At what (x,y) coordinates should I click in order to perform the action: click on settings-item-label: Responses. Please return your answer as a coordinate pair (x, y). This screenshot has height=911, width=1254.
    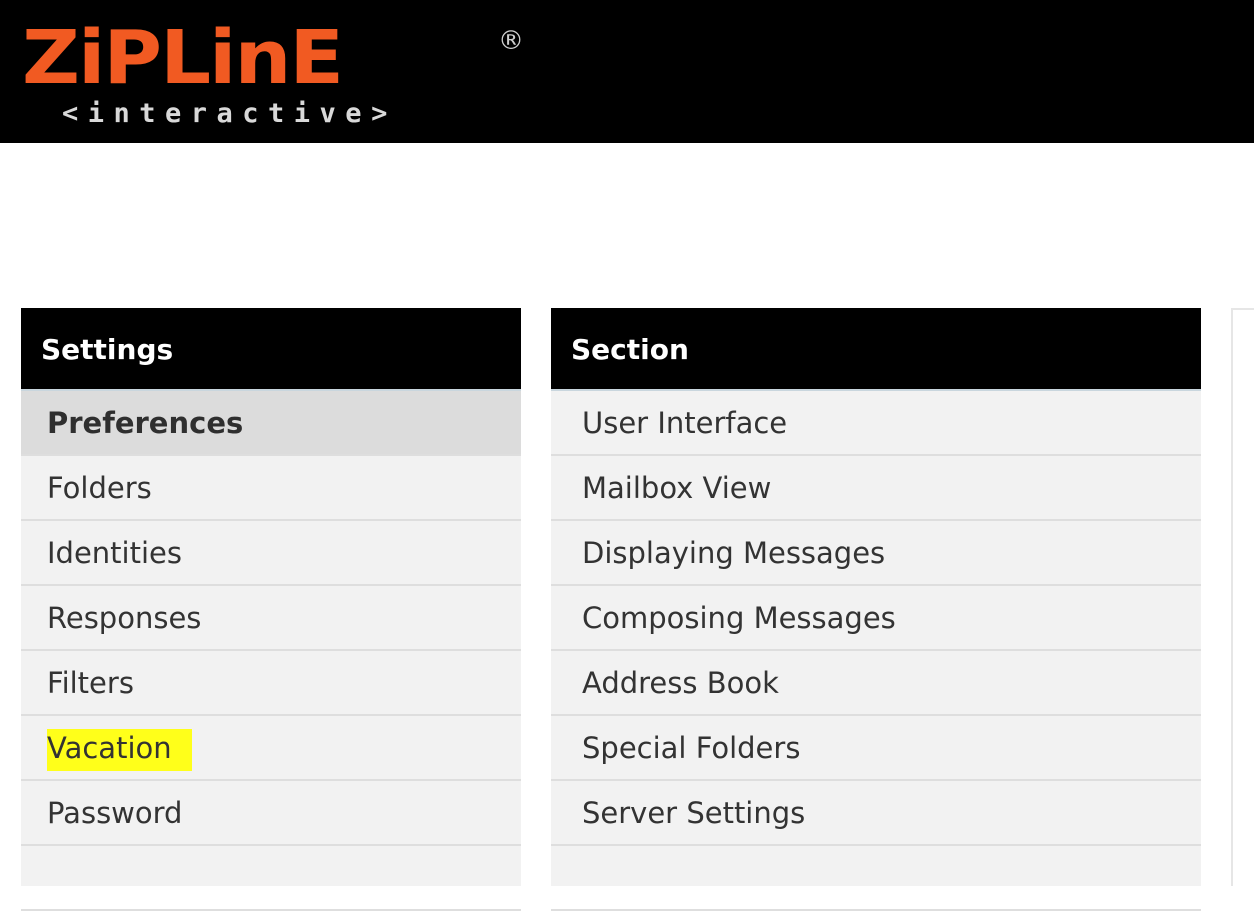
    Looking at the image, I should click on (124, 618).